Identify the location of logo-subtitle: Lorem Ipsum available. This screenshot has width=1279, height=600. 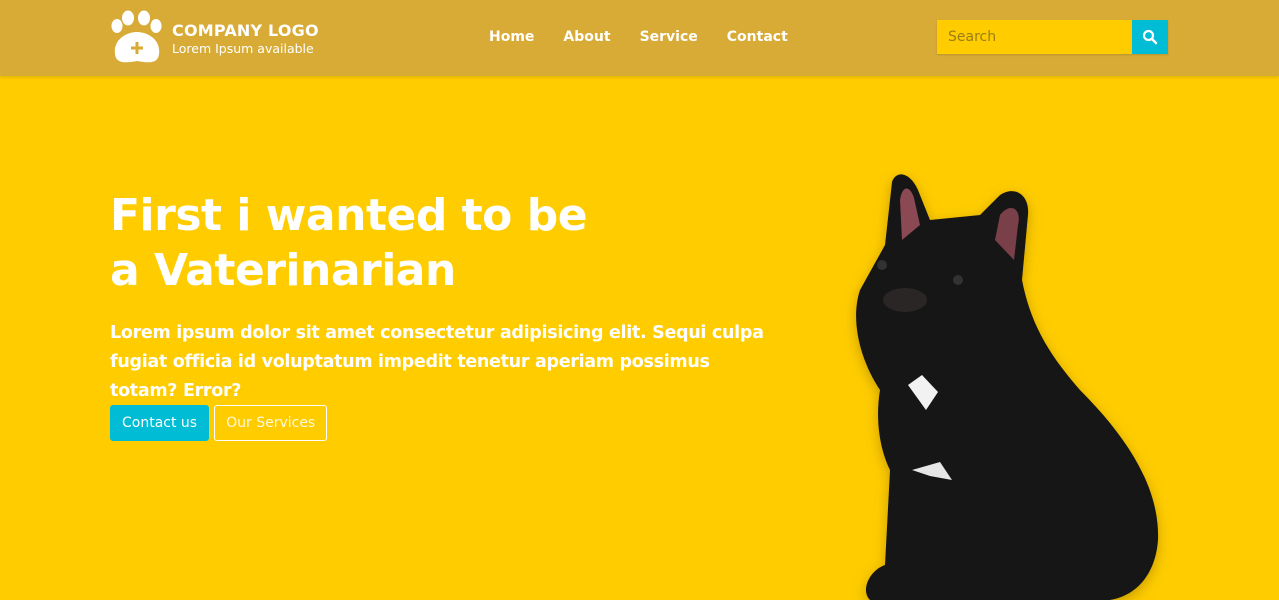
(243, 48).